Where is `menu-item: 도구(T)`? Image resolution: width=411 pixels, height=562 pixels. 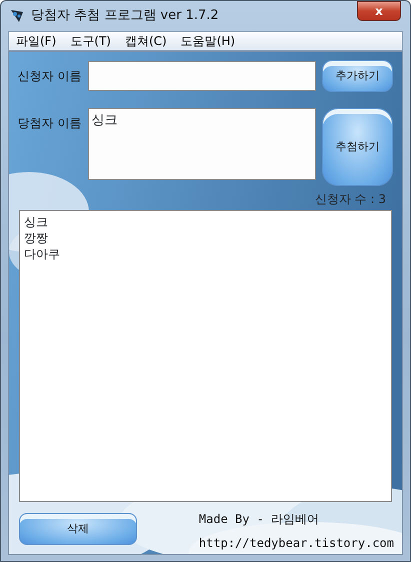
menu-item: 도구(T) is located at coordinates (90, 41).